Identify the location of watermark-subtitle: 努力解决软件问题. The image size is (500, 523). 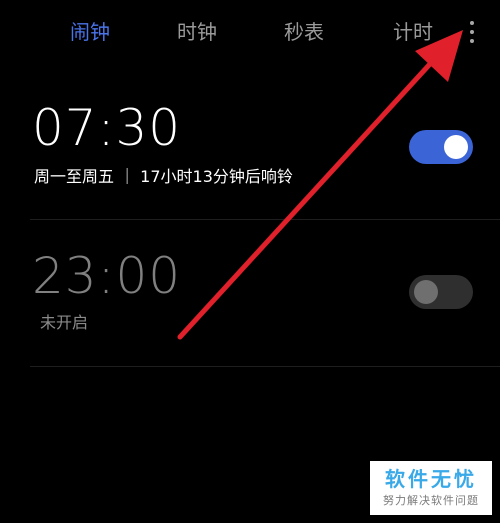
(431, 500).